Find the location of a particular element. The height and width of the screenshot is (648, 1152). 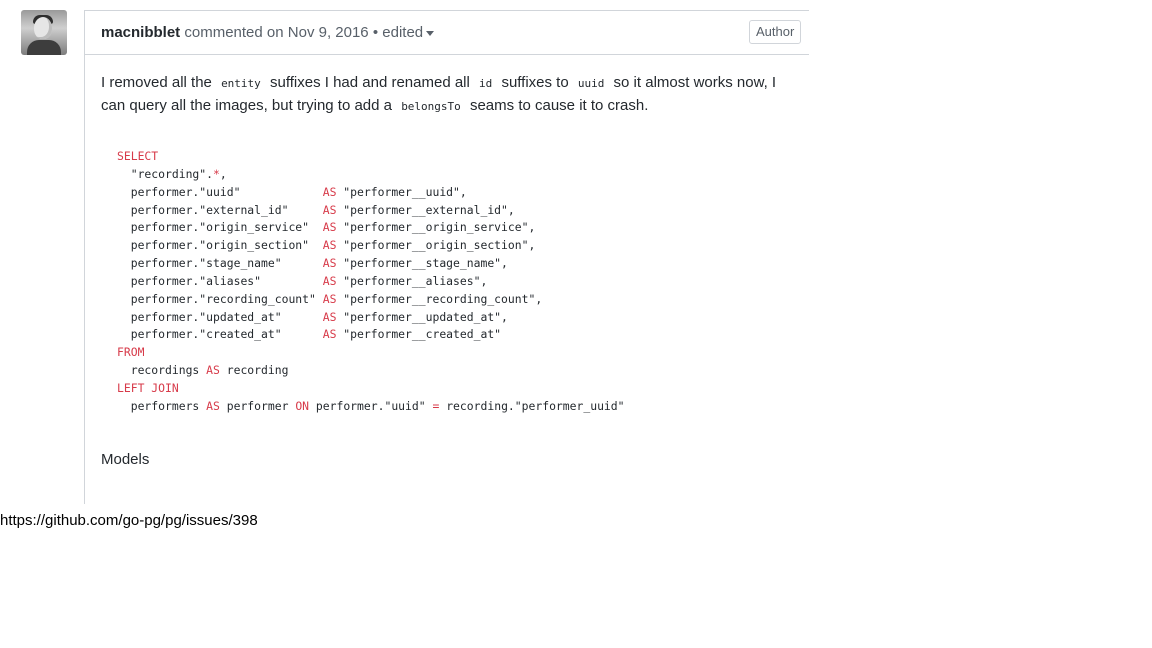

code-keyword: * is located at coordinates (216, 173).